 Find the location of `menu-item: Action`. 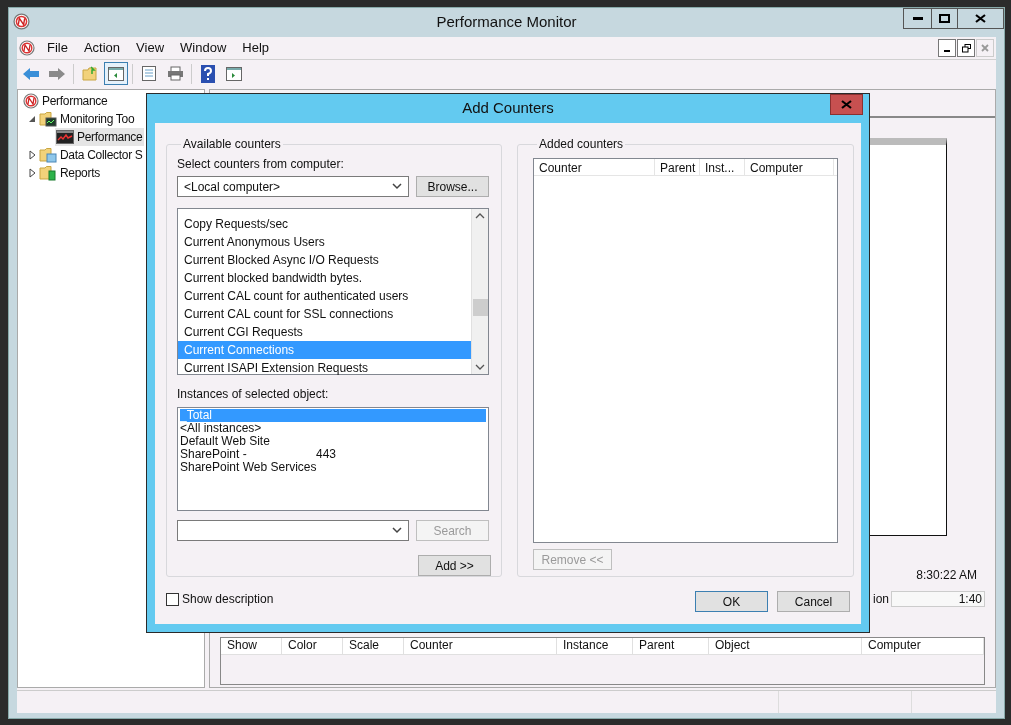

menu-item: Action is located at coordinates (102, 48).